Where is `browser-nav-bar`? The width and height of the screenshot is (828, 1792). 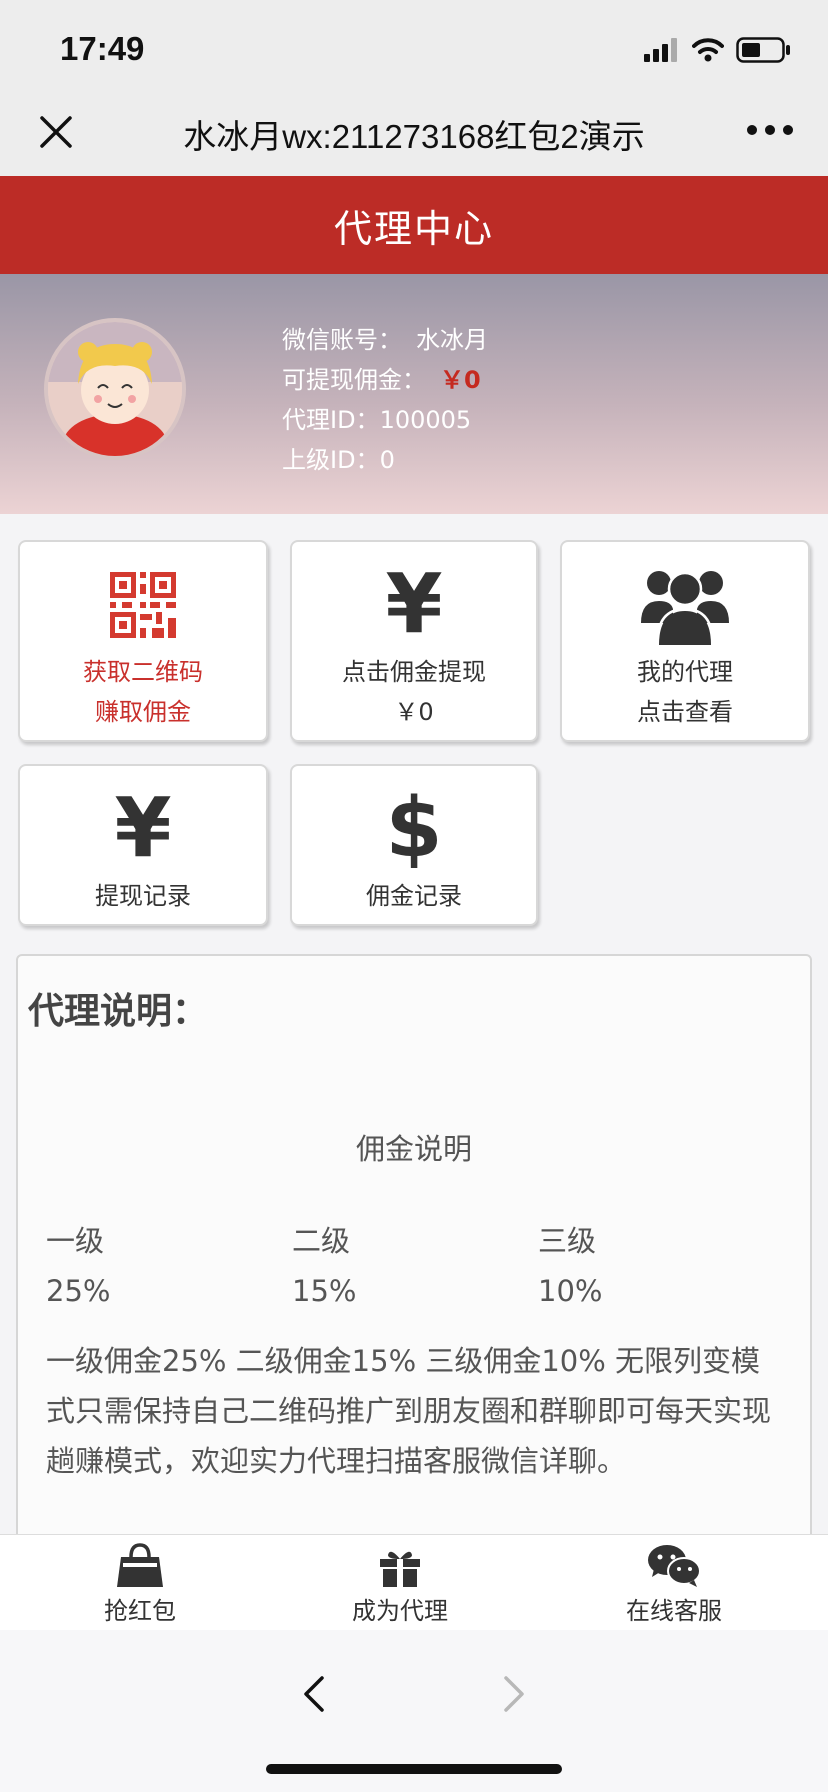
browser-nav-bar is located at coordinates (414, 1711).